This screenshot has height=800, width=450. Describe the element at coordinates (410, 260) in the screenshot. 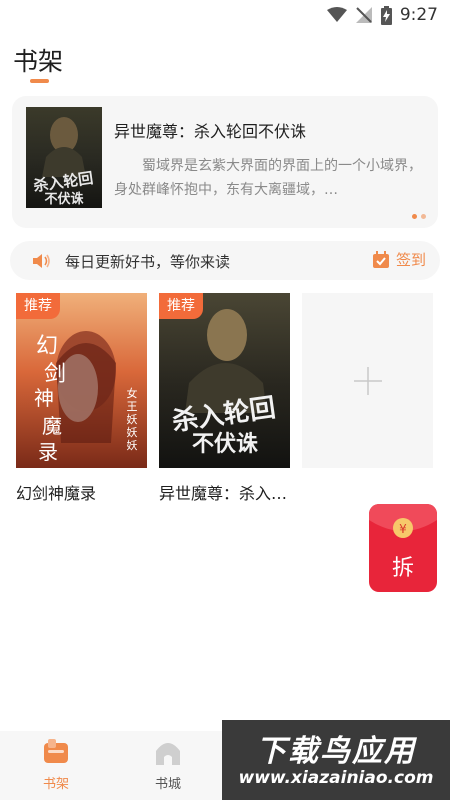

I see `signin-label: 签到` at that location.